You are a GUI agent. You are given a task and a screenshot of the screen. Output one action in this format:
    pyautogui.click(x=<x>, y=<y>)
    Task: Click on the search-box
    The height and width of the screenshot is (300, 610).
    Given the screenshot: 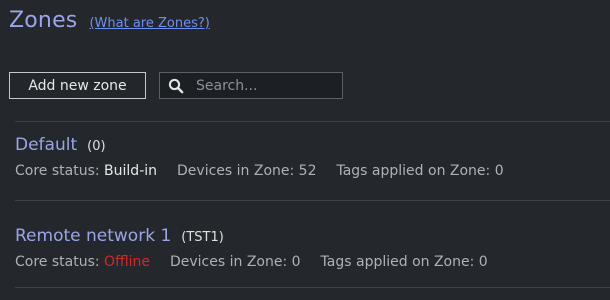 What is the action you would take?
    pyautogui.click(x=251, y=85)
    